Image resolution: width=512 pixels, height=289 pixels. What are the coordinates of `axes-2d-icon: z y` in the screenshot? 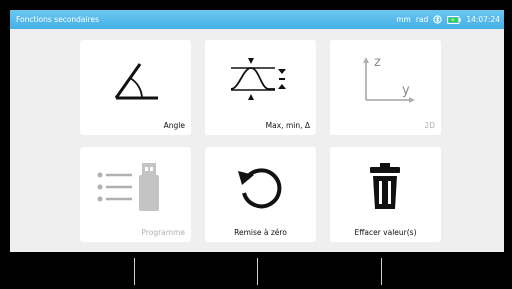 It's located at (389, 79).